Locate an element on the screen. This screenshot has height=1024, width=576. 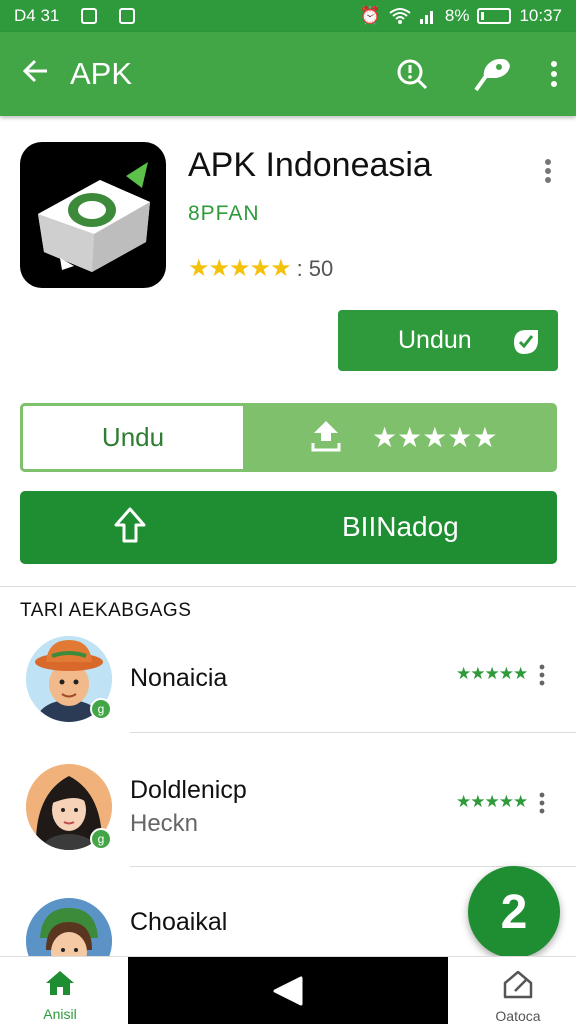
big-action-button: BIINadog is located at coordinates (288, 527).